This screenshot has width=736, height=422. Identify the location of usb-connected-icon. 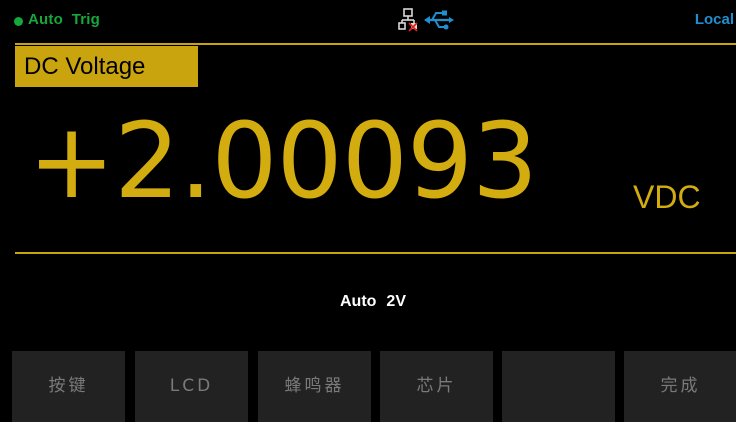
(439, 20).